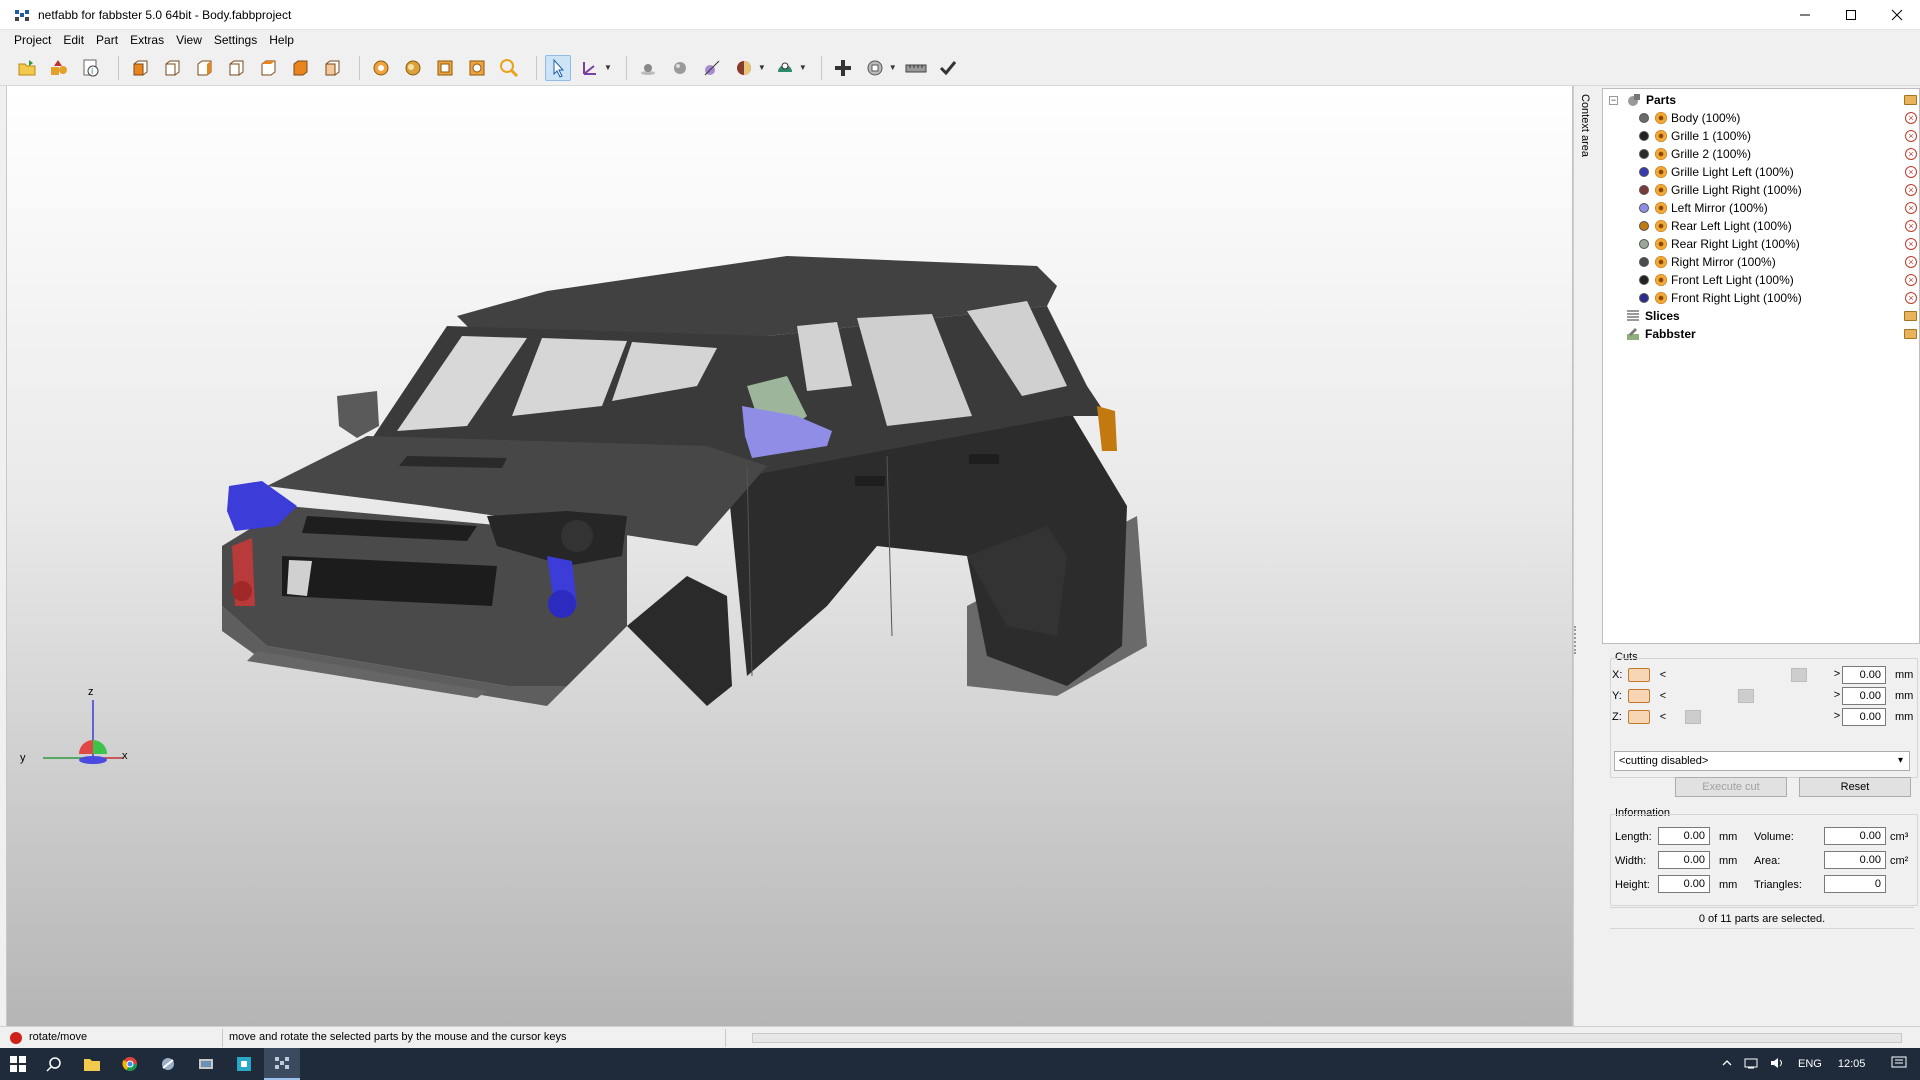  What do you see at coordinates (168, 1064) in the screenshot?
I see `app-icon` at bounding box center [168, 1064].